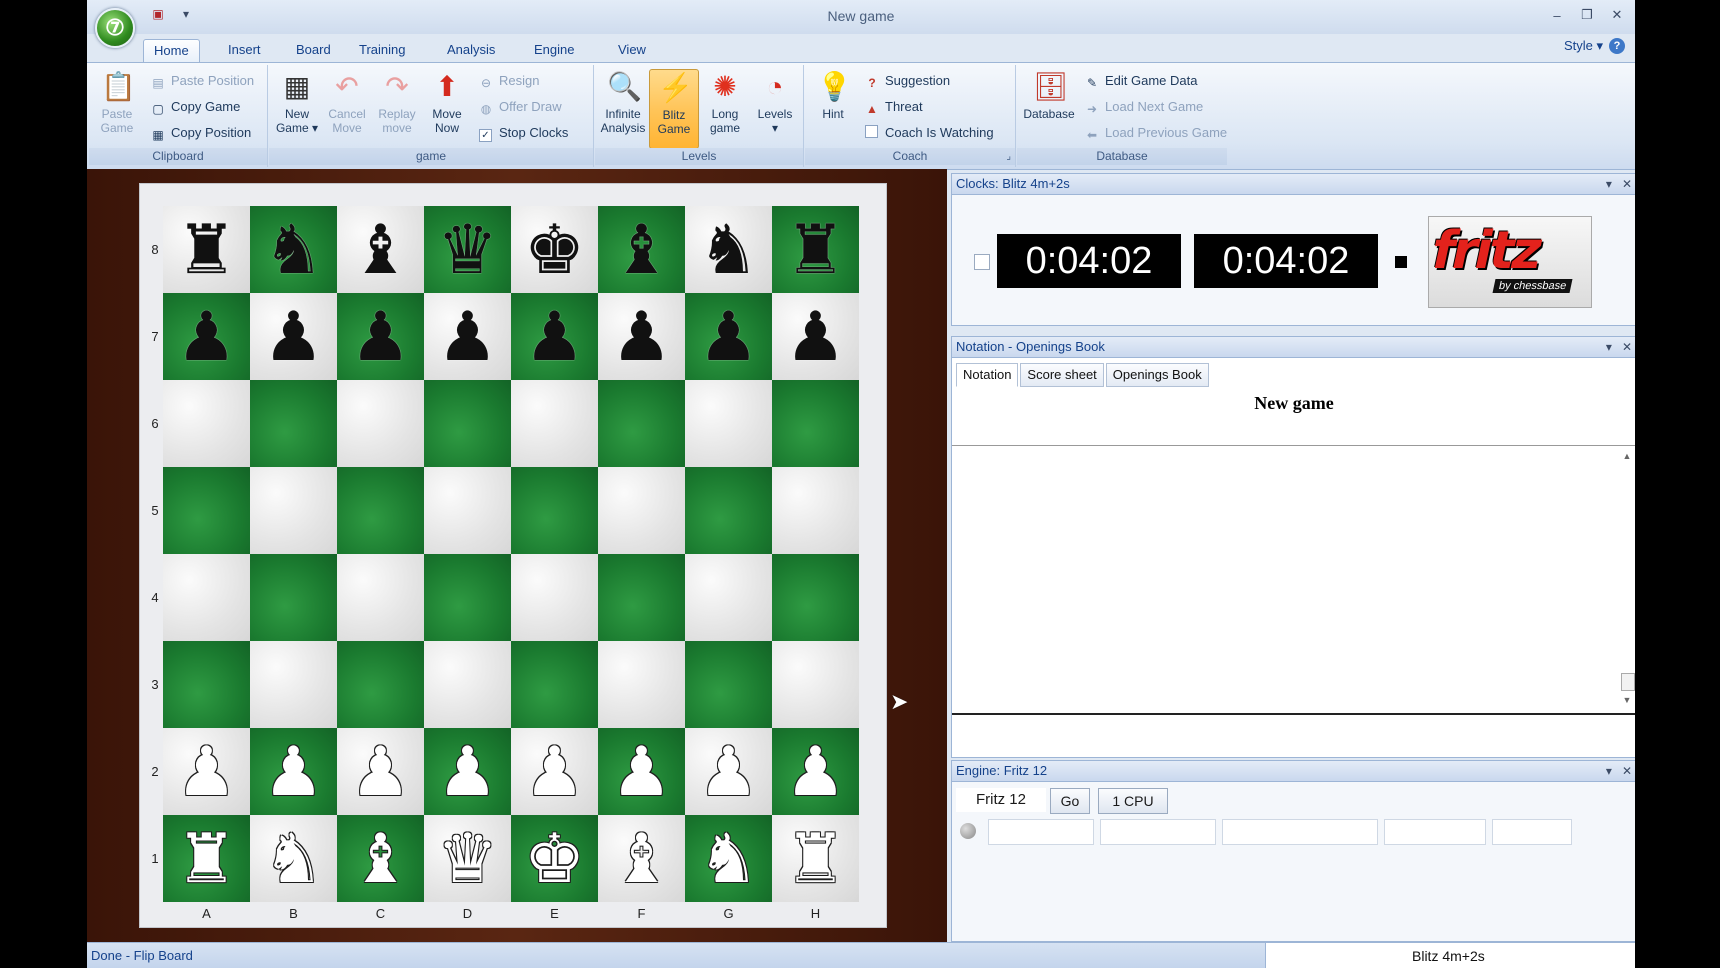  I want to click on square-a7: ♟, so click(206, 336).